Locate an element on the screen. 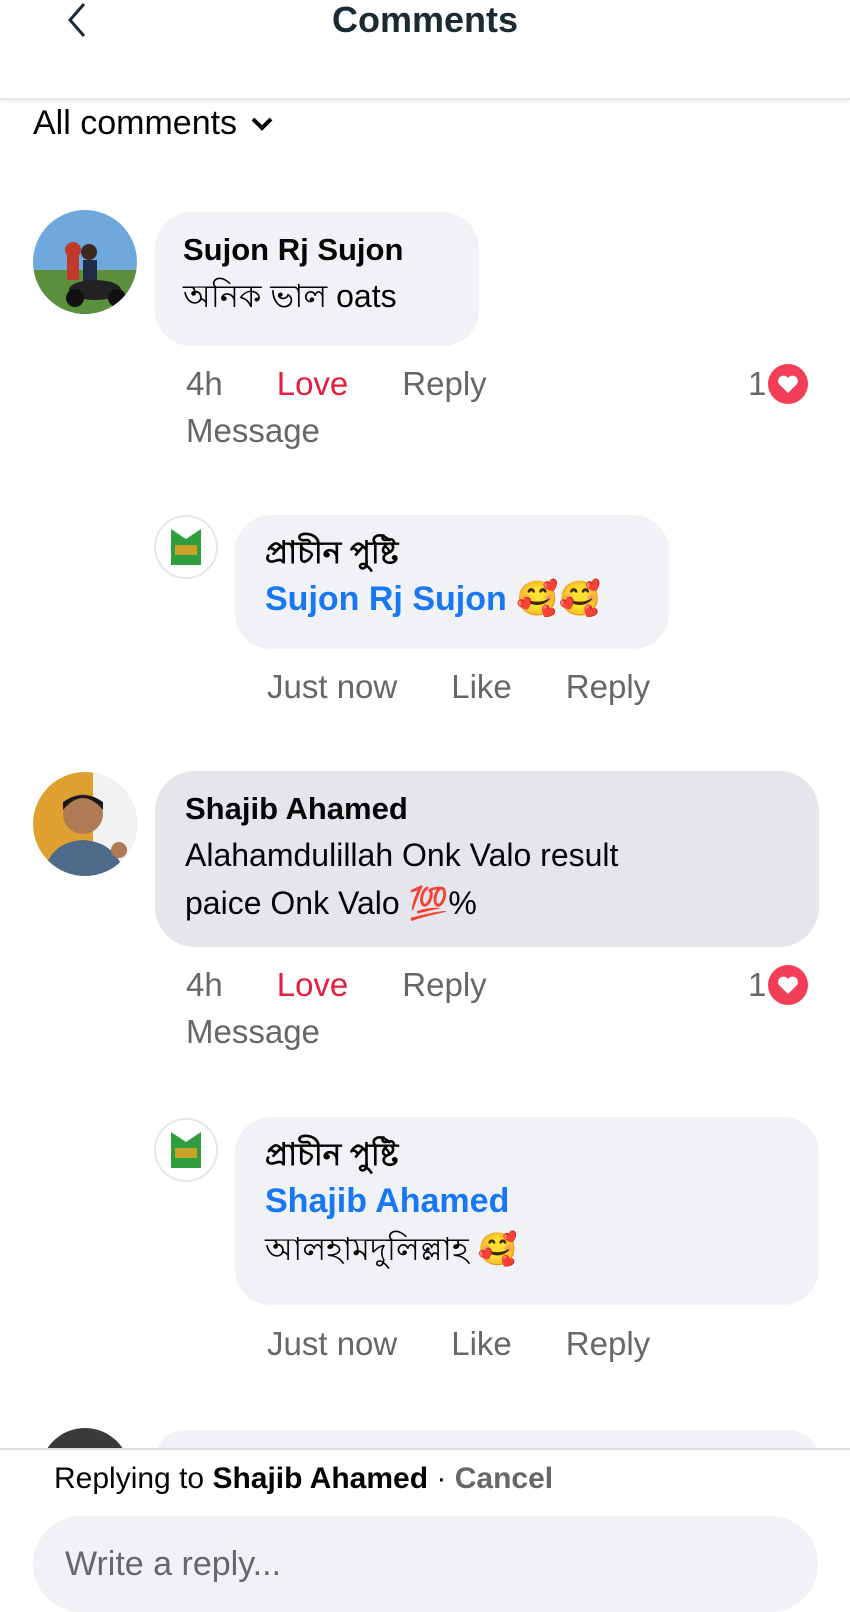 This screenshot has width=850, height=1612. comment-author: Sujon Rj Sujon is located at coordinates (317, 250).